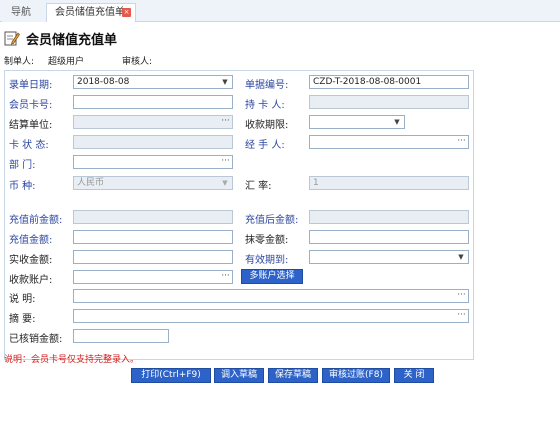 This screenshot has height=432, width=560. What do you see at coordinates (267, 240) in the screenshot?
I see `rounding-amount-label: 抹零金额:` at bounding box center [267, 240].